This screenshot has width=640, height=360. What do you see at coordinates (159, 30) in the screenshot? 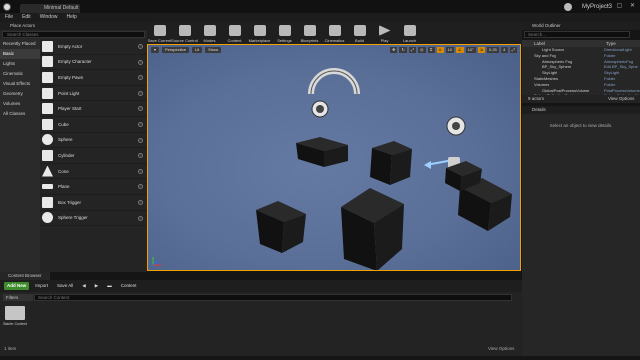
I see `save-icon` at bounding box center [159, 30].